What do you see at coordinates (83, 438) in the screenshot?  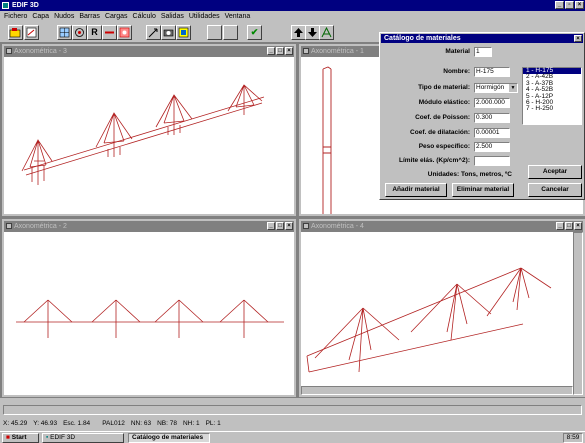 I see `taskbar-item-edif3d: ▪ EDIF 3D` at bounding box center [83, 438].